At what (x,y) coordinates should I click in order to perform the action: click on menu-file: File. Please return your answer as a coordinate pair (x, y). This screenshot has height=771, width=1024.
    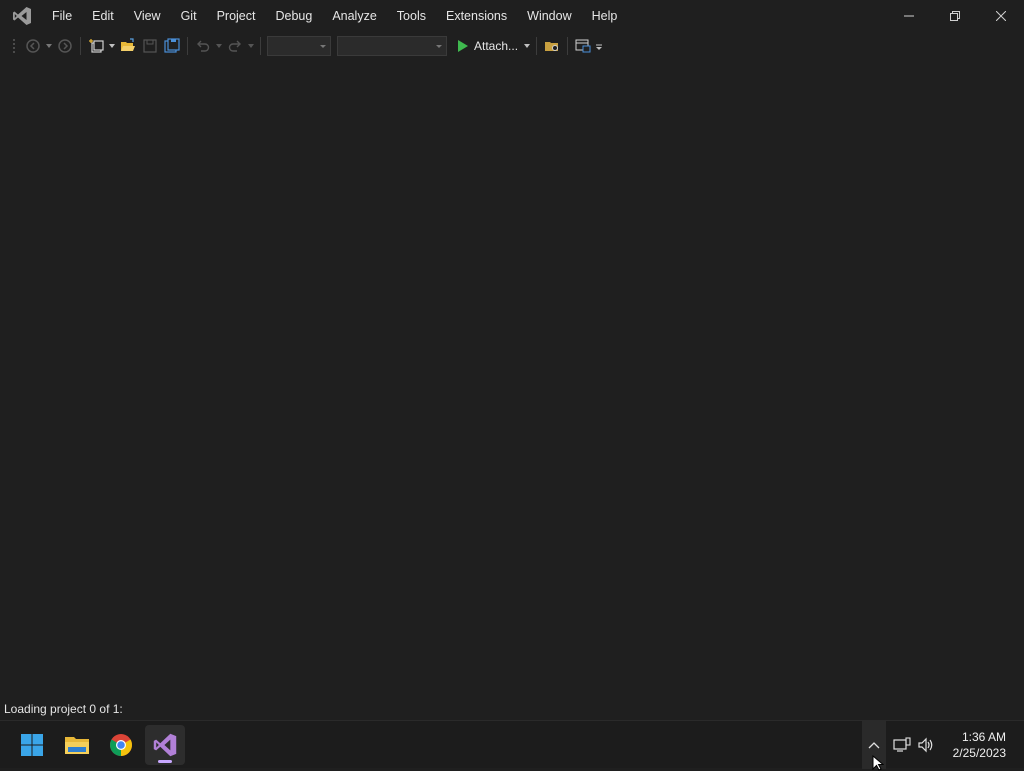
    Looking at the image, I should click on (62, 16).